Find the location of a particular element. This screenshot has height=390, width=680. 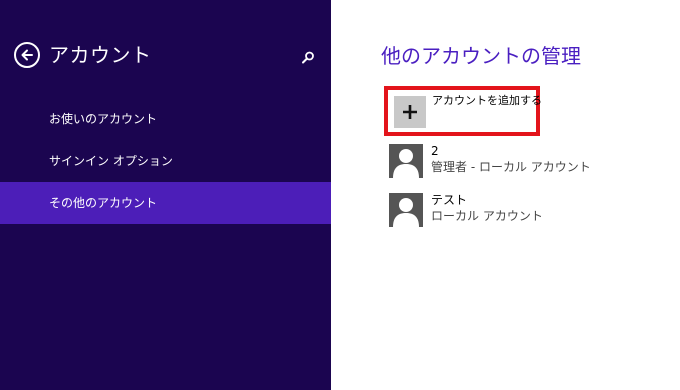

add-account-label: アカウントを追加する is located at coordinates (487, 100).